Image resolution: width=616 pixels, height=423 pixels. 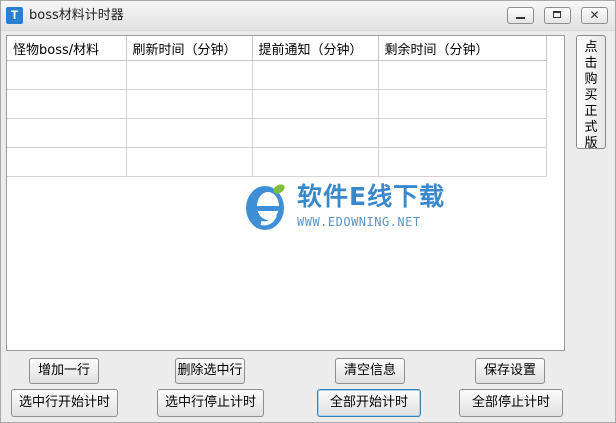 I want to click on watermark-title: 软件E线下载, so click(x=371, y=196).